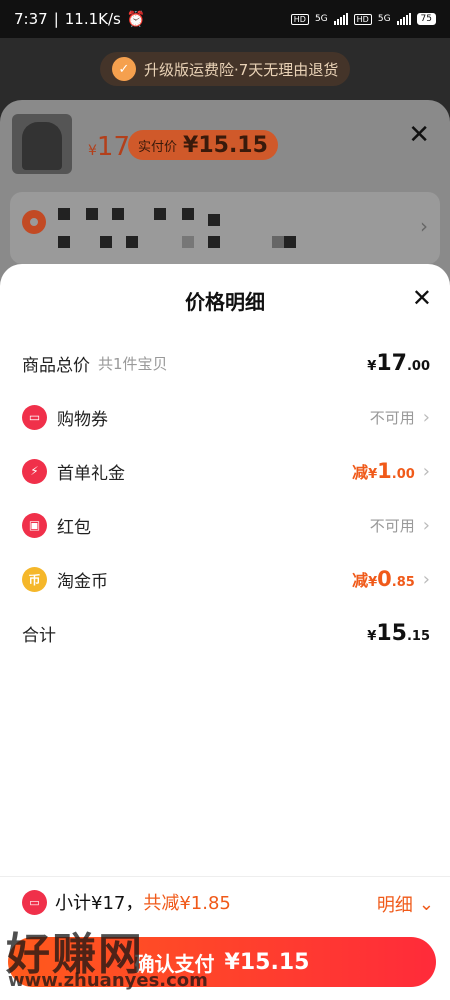 The height and width of the screenshot is (1000, 450). I want to click on row-total-price: 商品总价 共1件宝贝 ¥17.00, so click(225, 363).